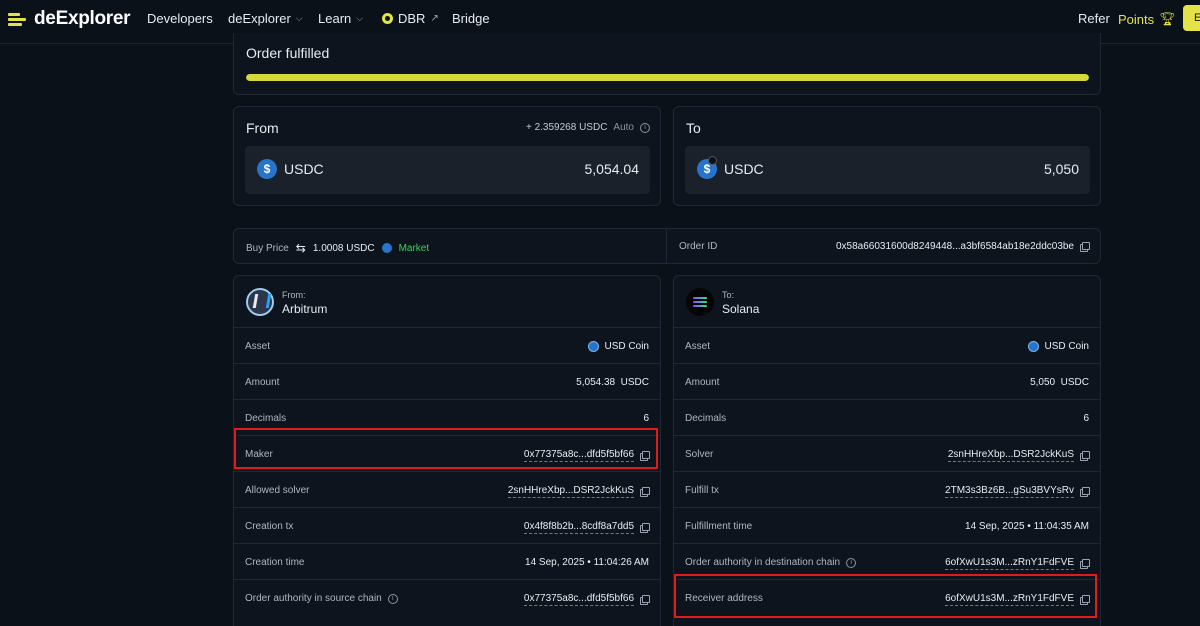 The width and height of the screenshot is (1200, 626). Describe the element at coordinates (887, 489) in the screenshot. I see `destination-row-fulfill-tx: Fulfill tx 2TM3s3Bz6B...gSu3BVYsRv` at that location.